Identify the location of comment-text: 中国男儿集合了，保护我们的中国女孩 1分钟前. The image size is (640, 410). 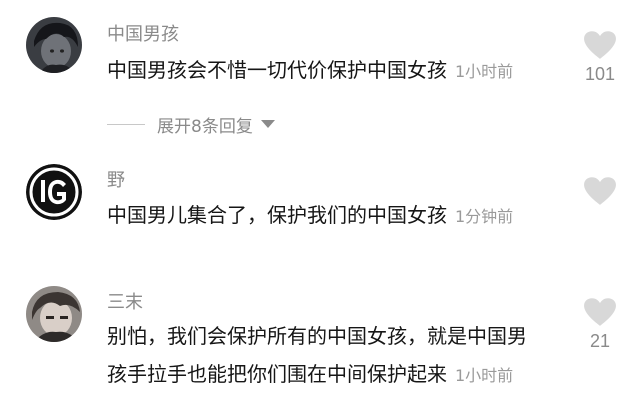
(310, 216).